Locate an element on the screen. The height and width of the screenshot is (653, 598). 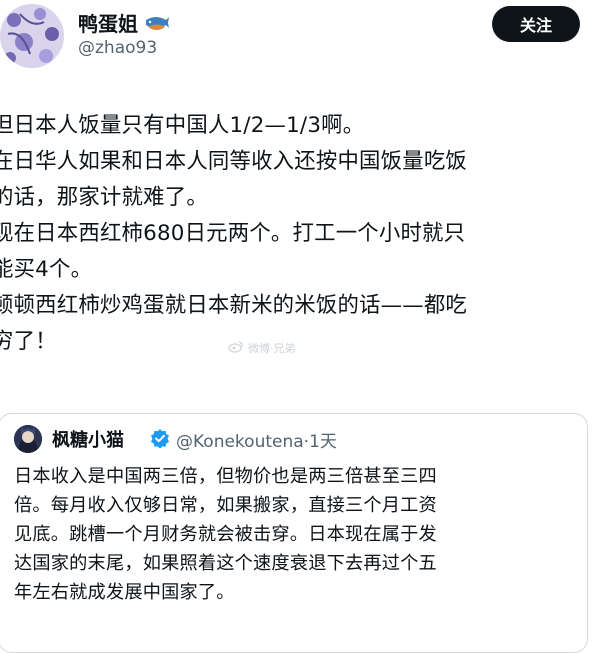
quote-line: 达国家的末尾，如果照着这个速度衰退下去再过个五 is located at coordinates (225, 563).